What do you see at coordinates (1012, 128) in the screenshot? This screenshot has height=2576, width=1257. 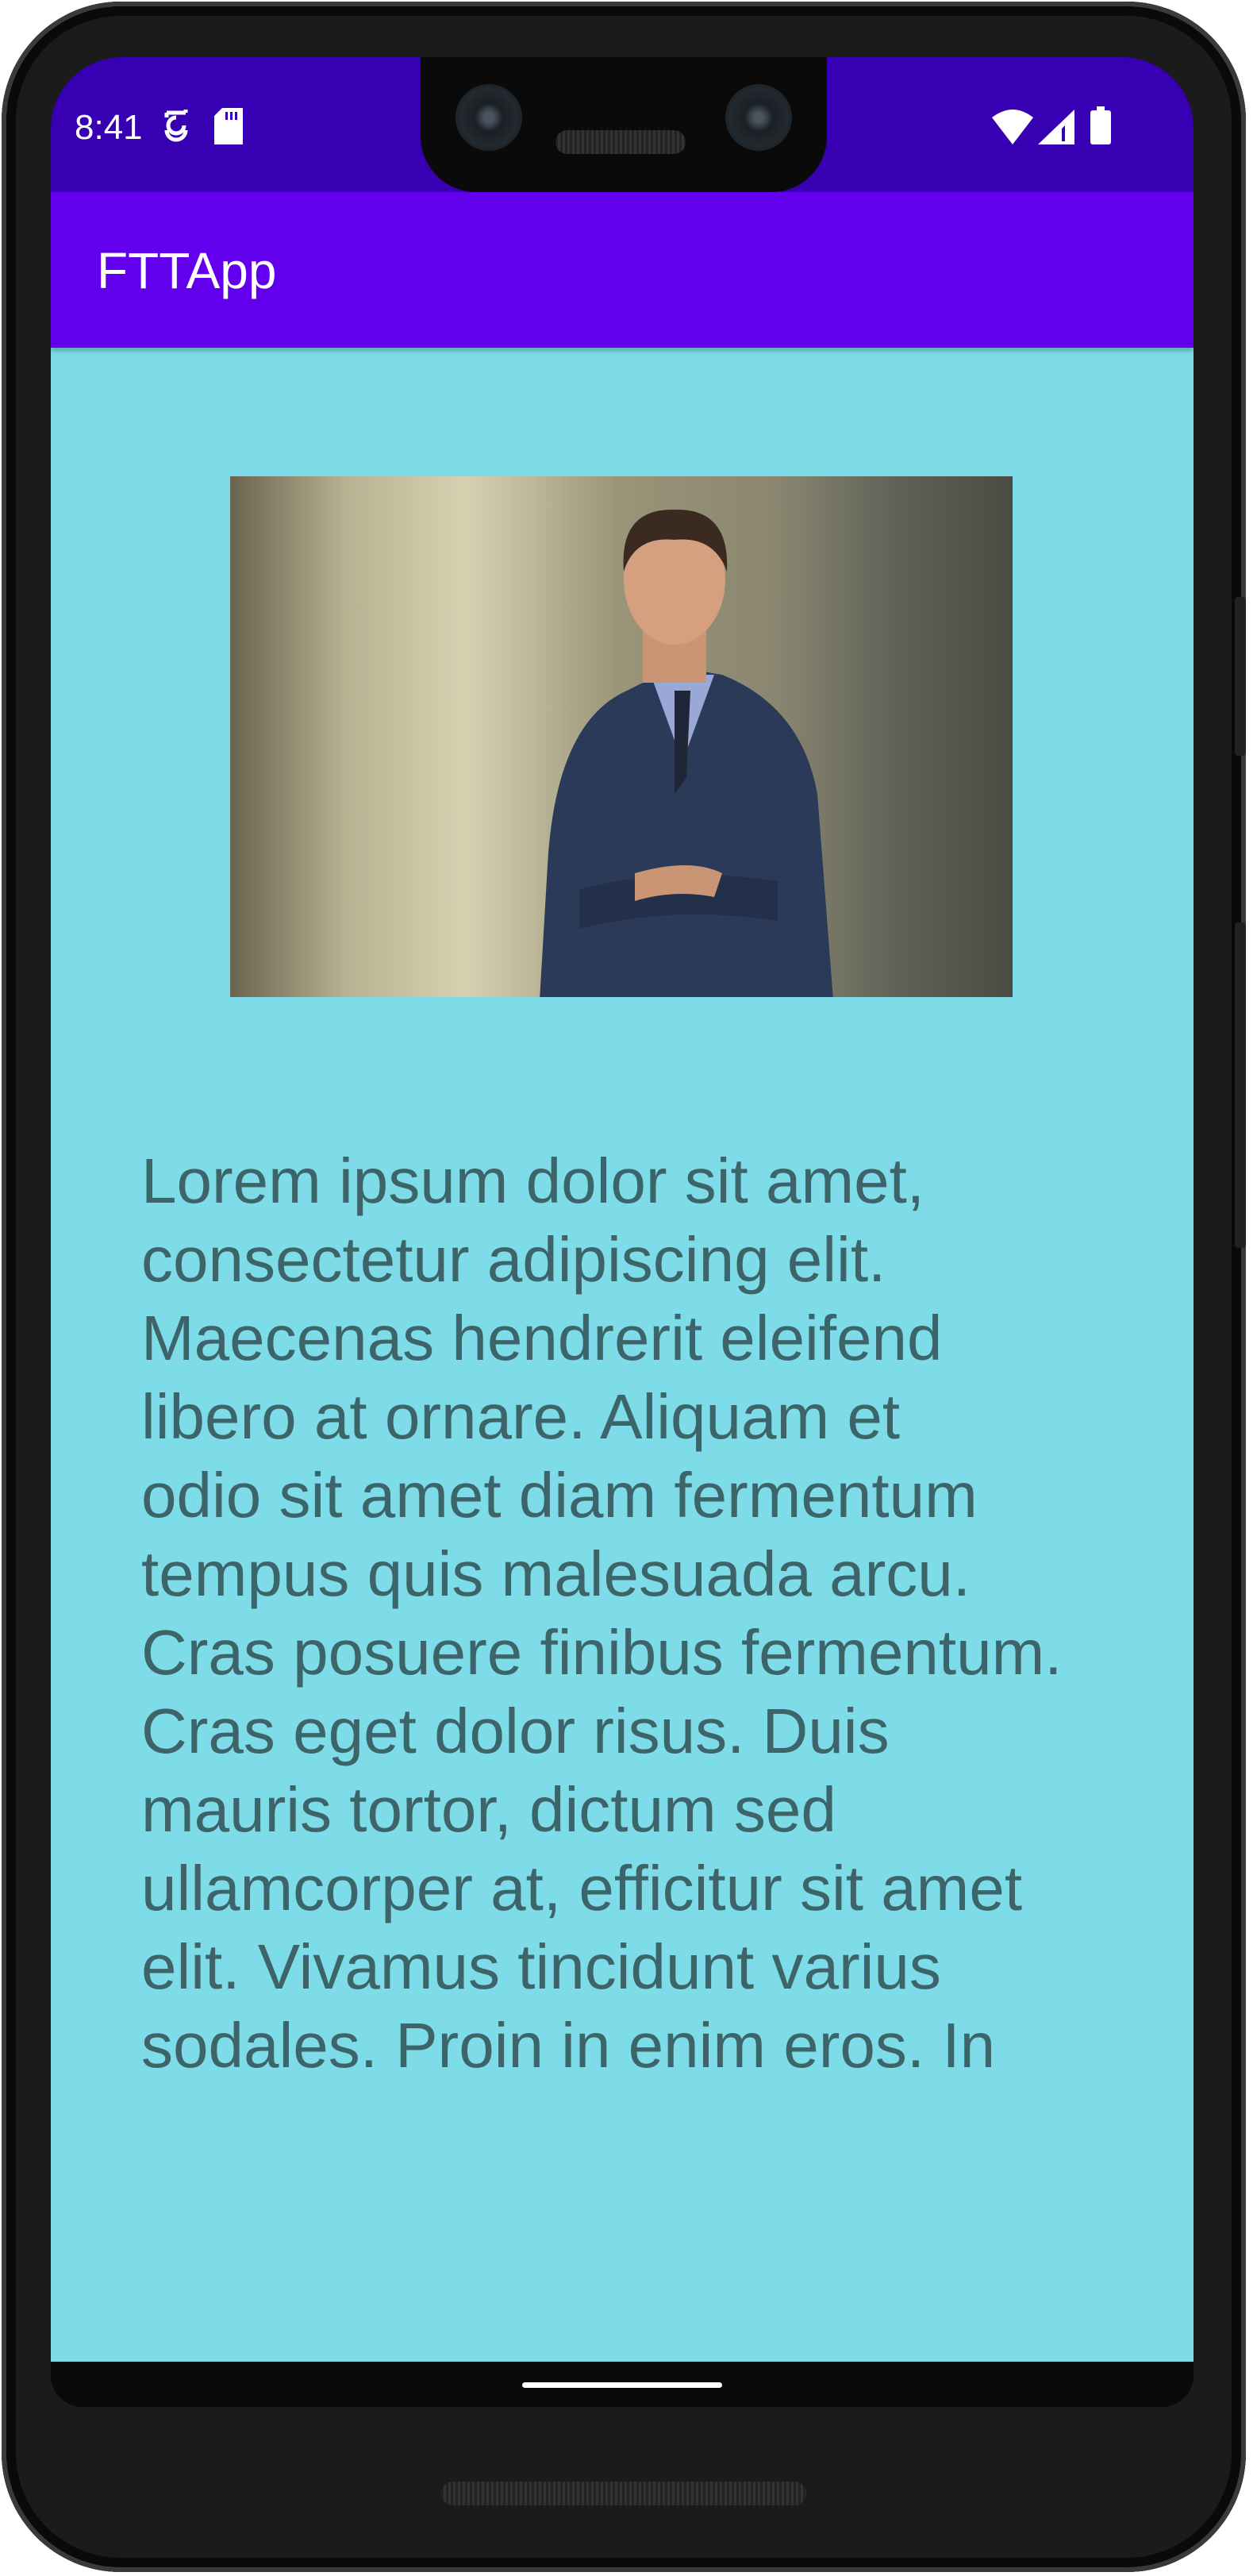 I see `wifi-icon` at bounding box center [1012, 128].